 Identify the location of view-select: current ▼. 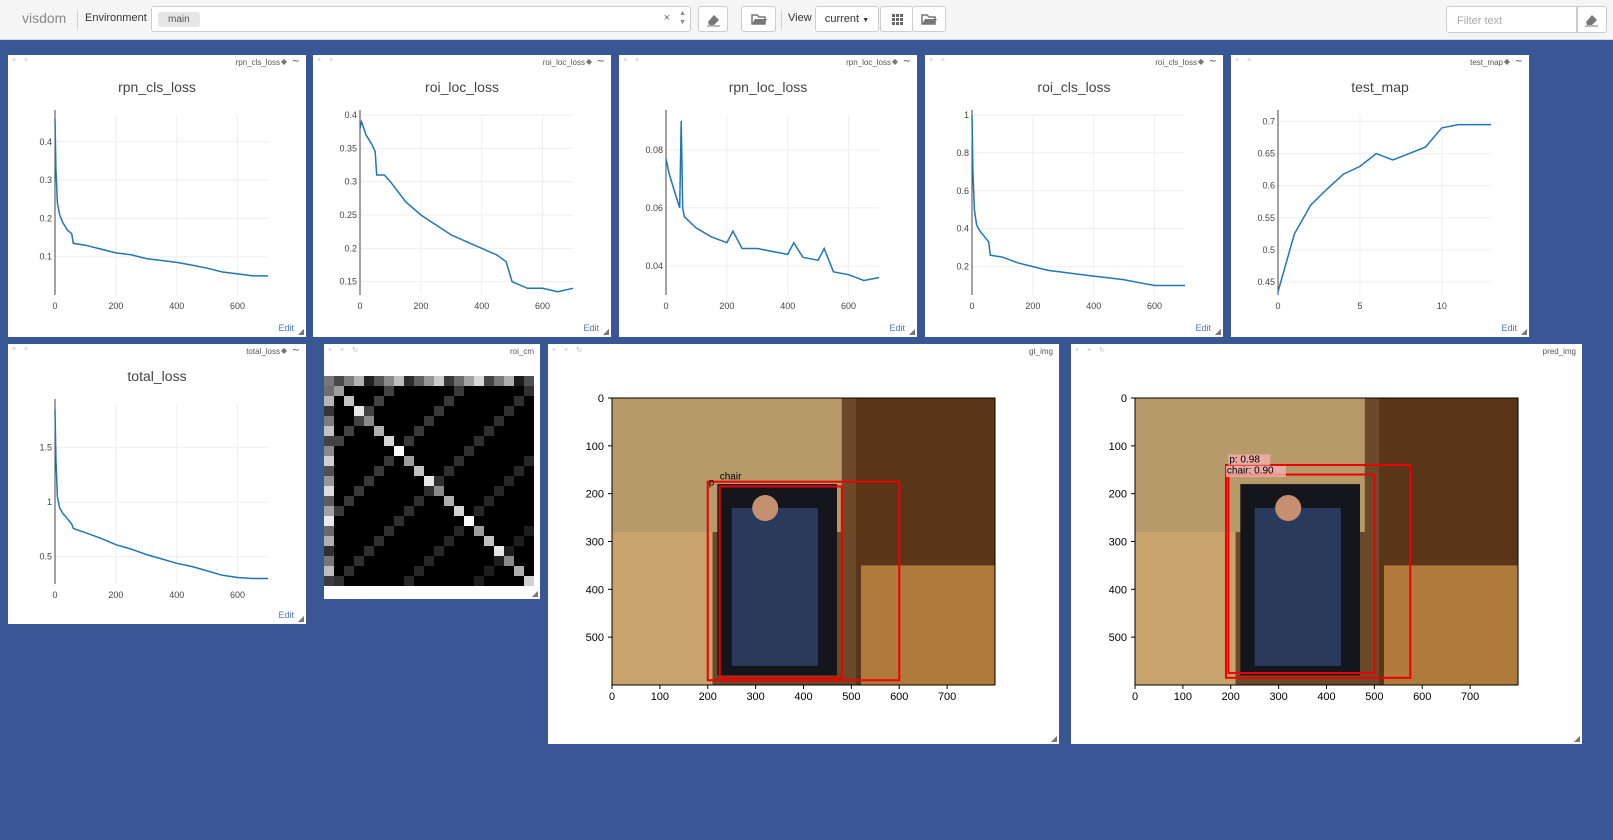
(847, 19).